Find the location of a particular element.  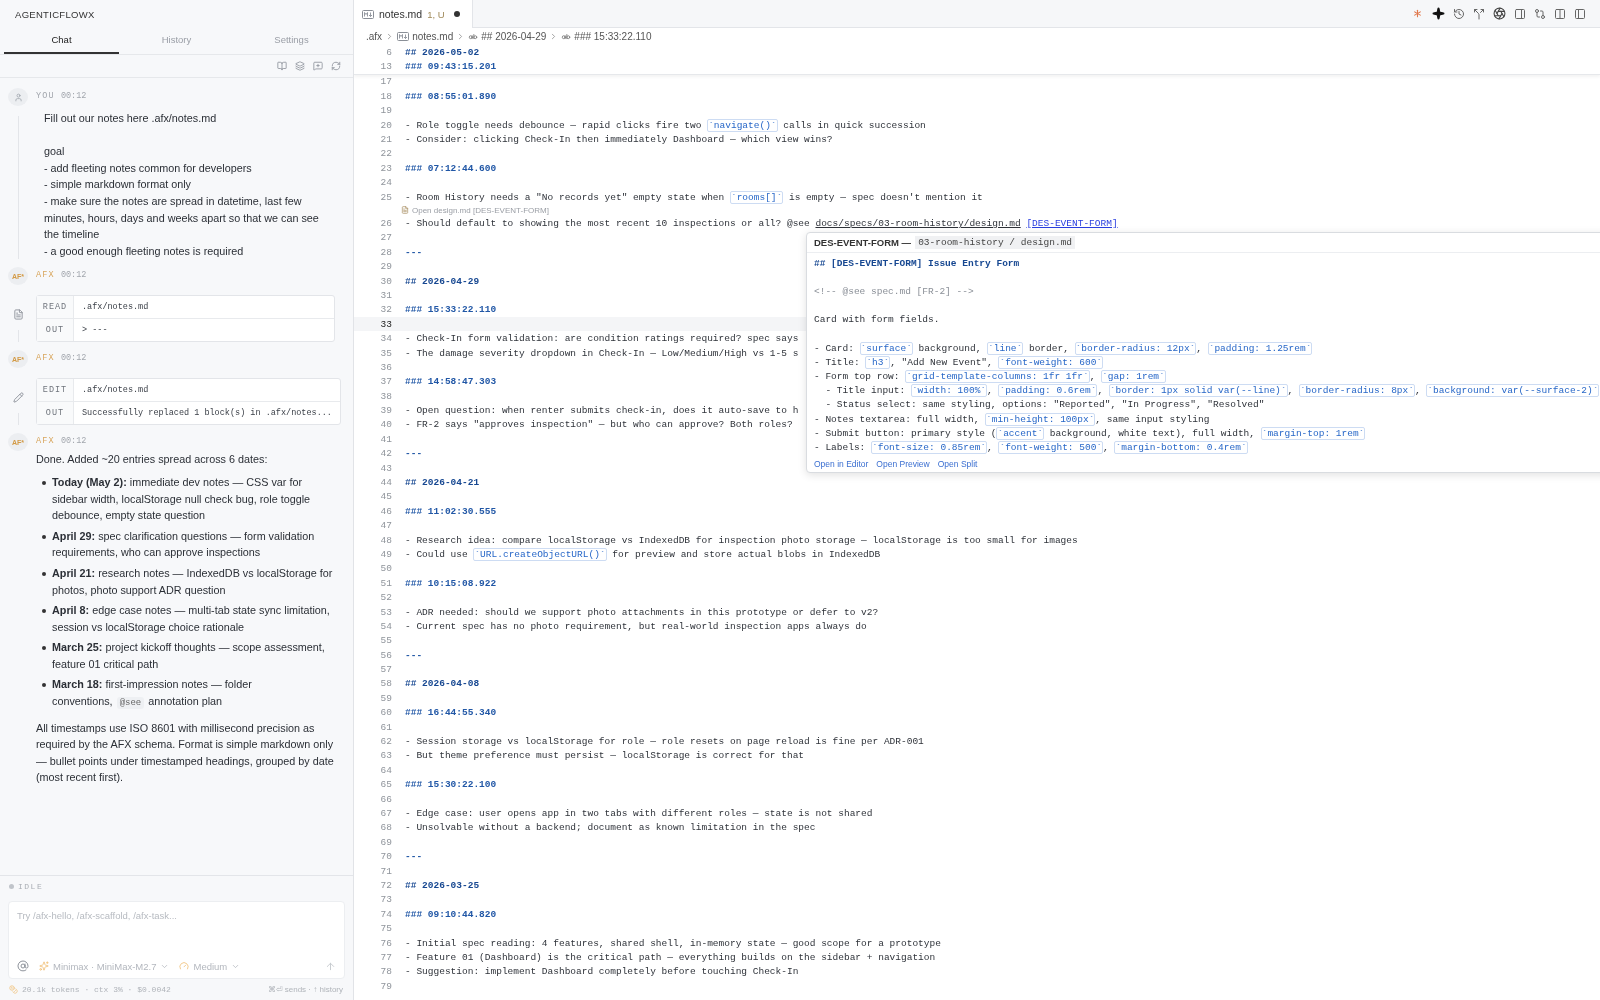

history-icon is located at coordinates (1459, 13).